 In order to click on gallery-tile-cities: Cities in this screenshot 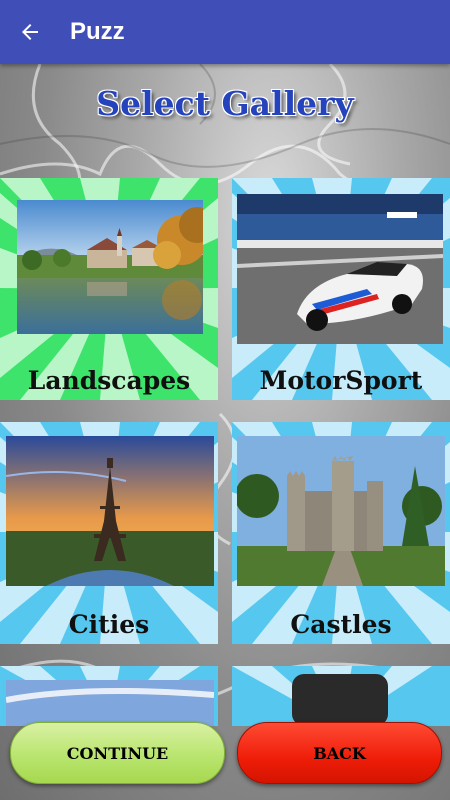, I will do `click(109, 533)`.